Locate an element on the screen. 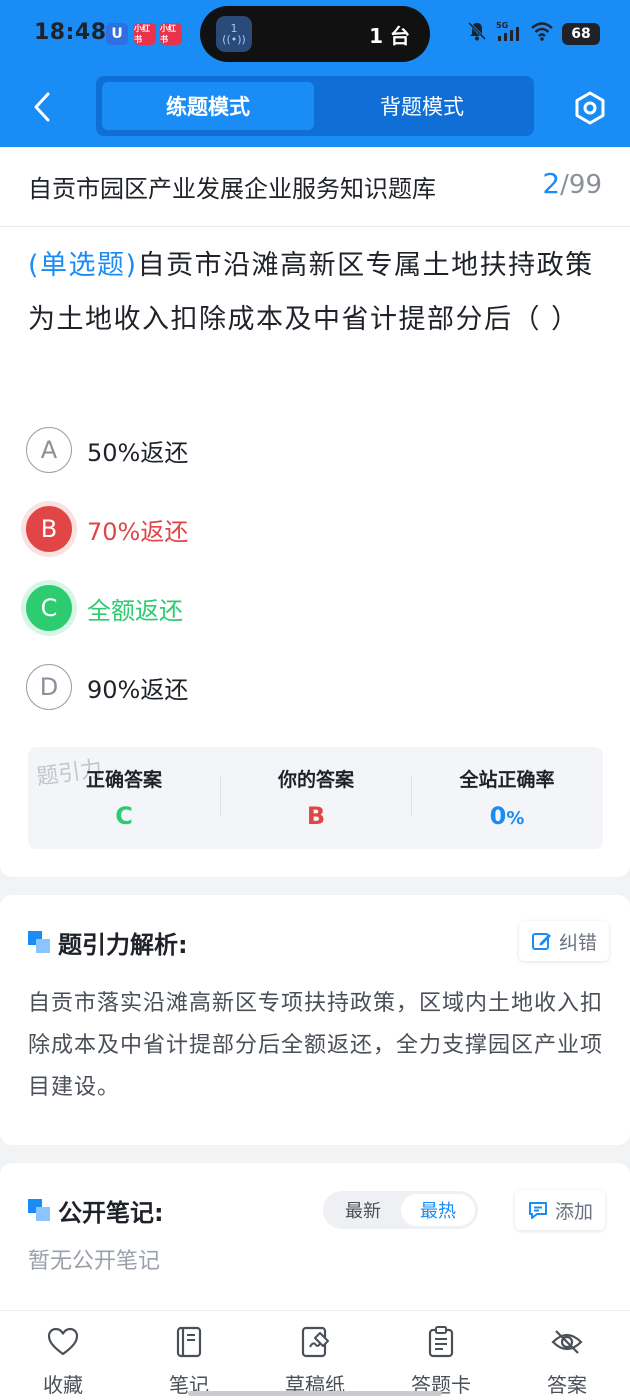 Image resolution: width=630 pixels, height=1400 pixels. hexagon-settings-icon is located at coordinates (590, 108).